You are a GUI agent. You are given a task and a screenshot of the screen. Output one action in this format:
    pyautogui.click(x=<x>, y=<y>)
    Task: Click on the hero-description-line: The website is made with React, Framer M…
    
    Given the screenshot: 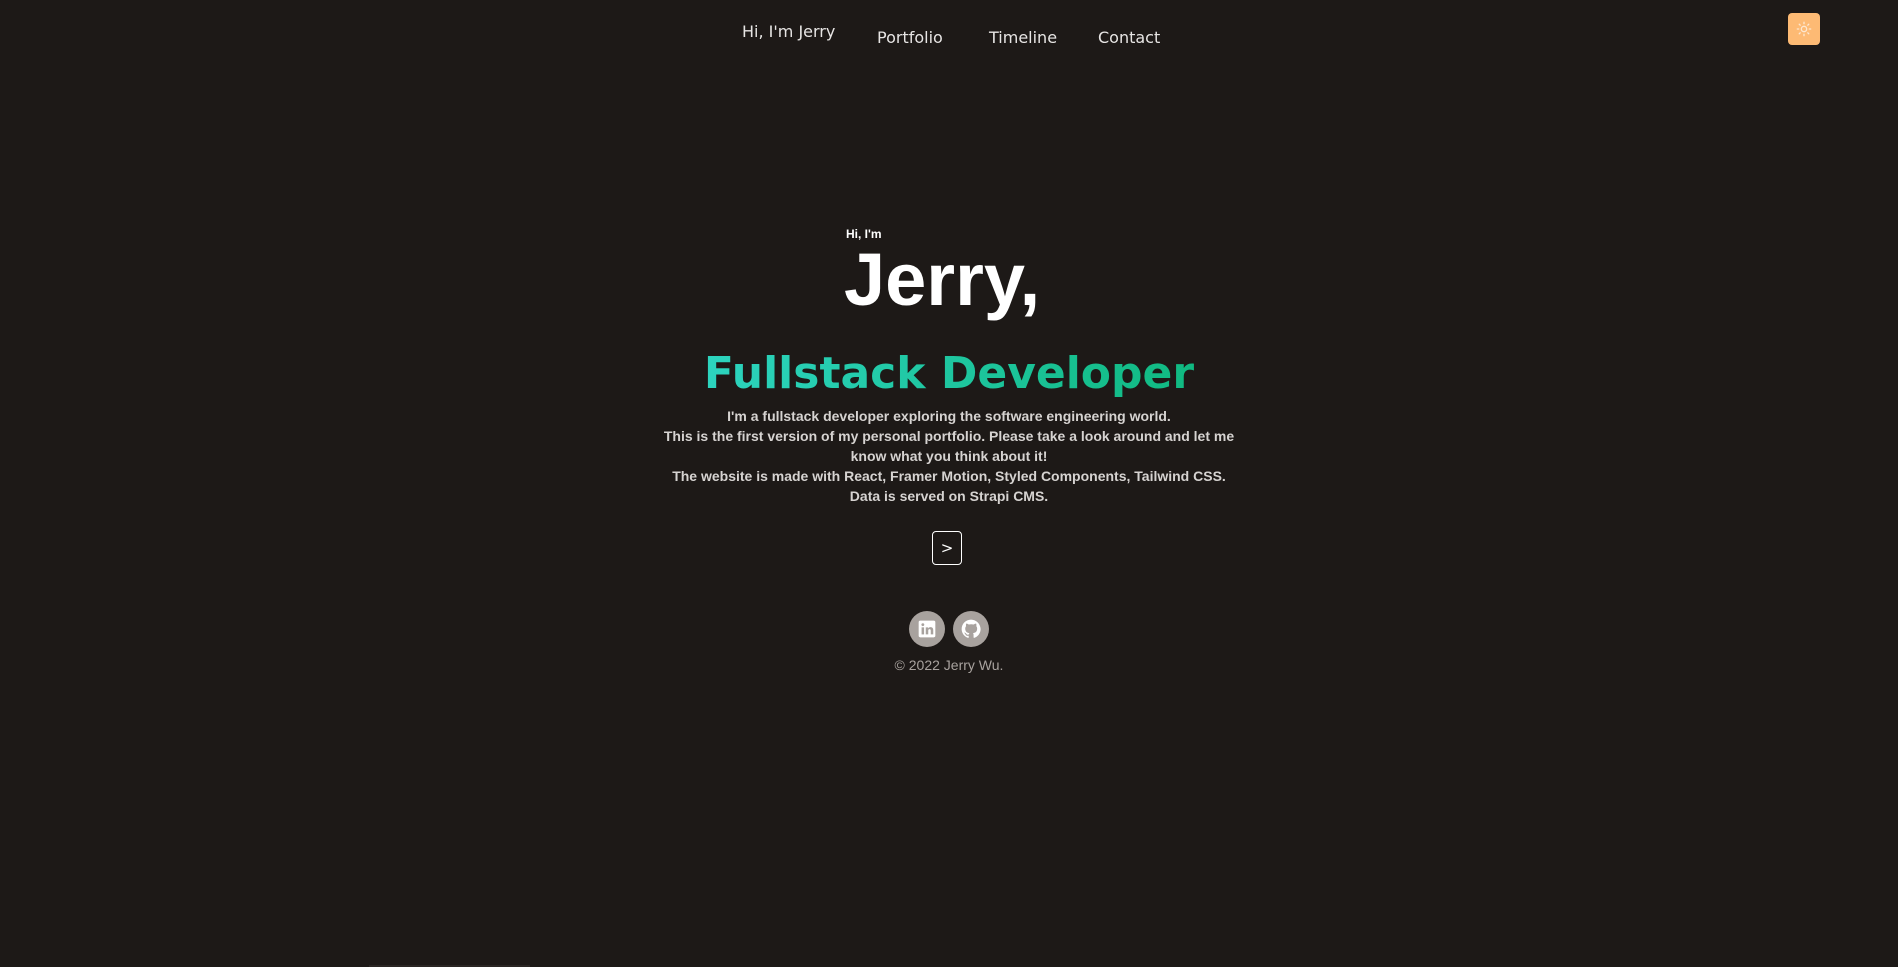 What is the action you would take?
    pyautogui.click(x=949, y=476)
    